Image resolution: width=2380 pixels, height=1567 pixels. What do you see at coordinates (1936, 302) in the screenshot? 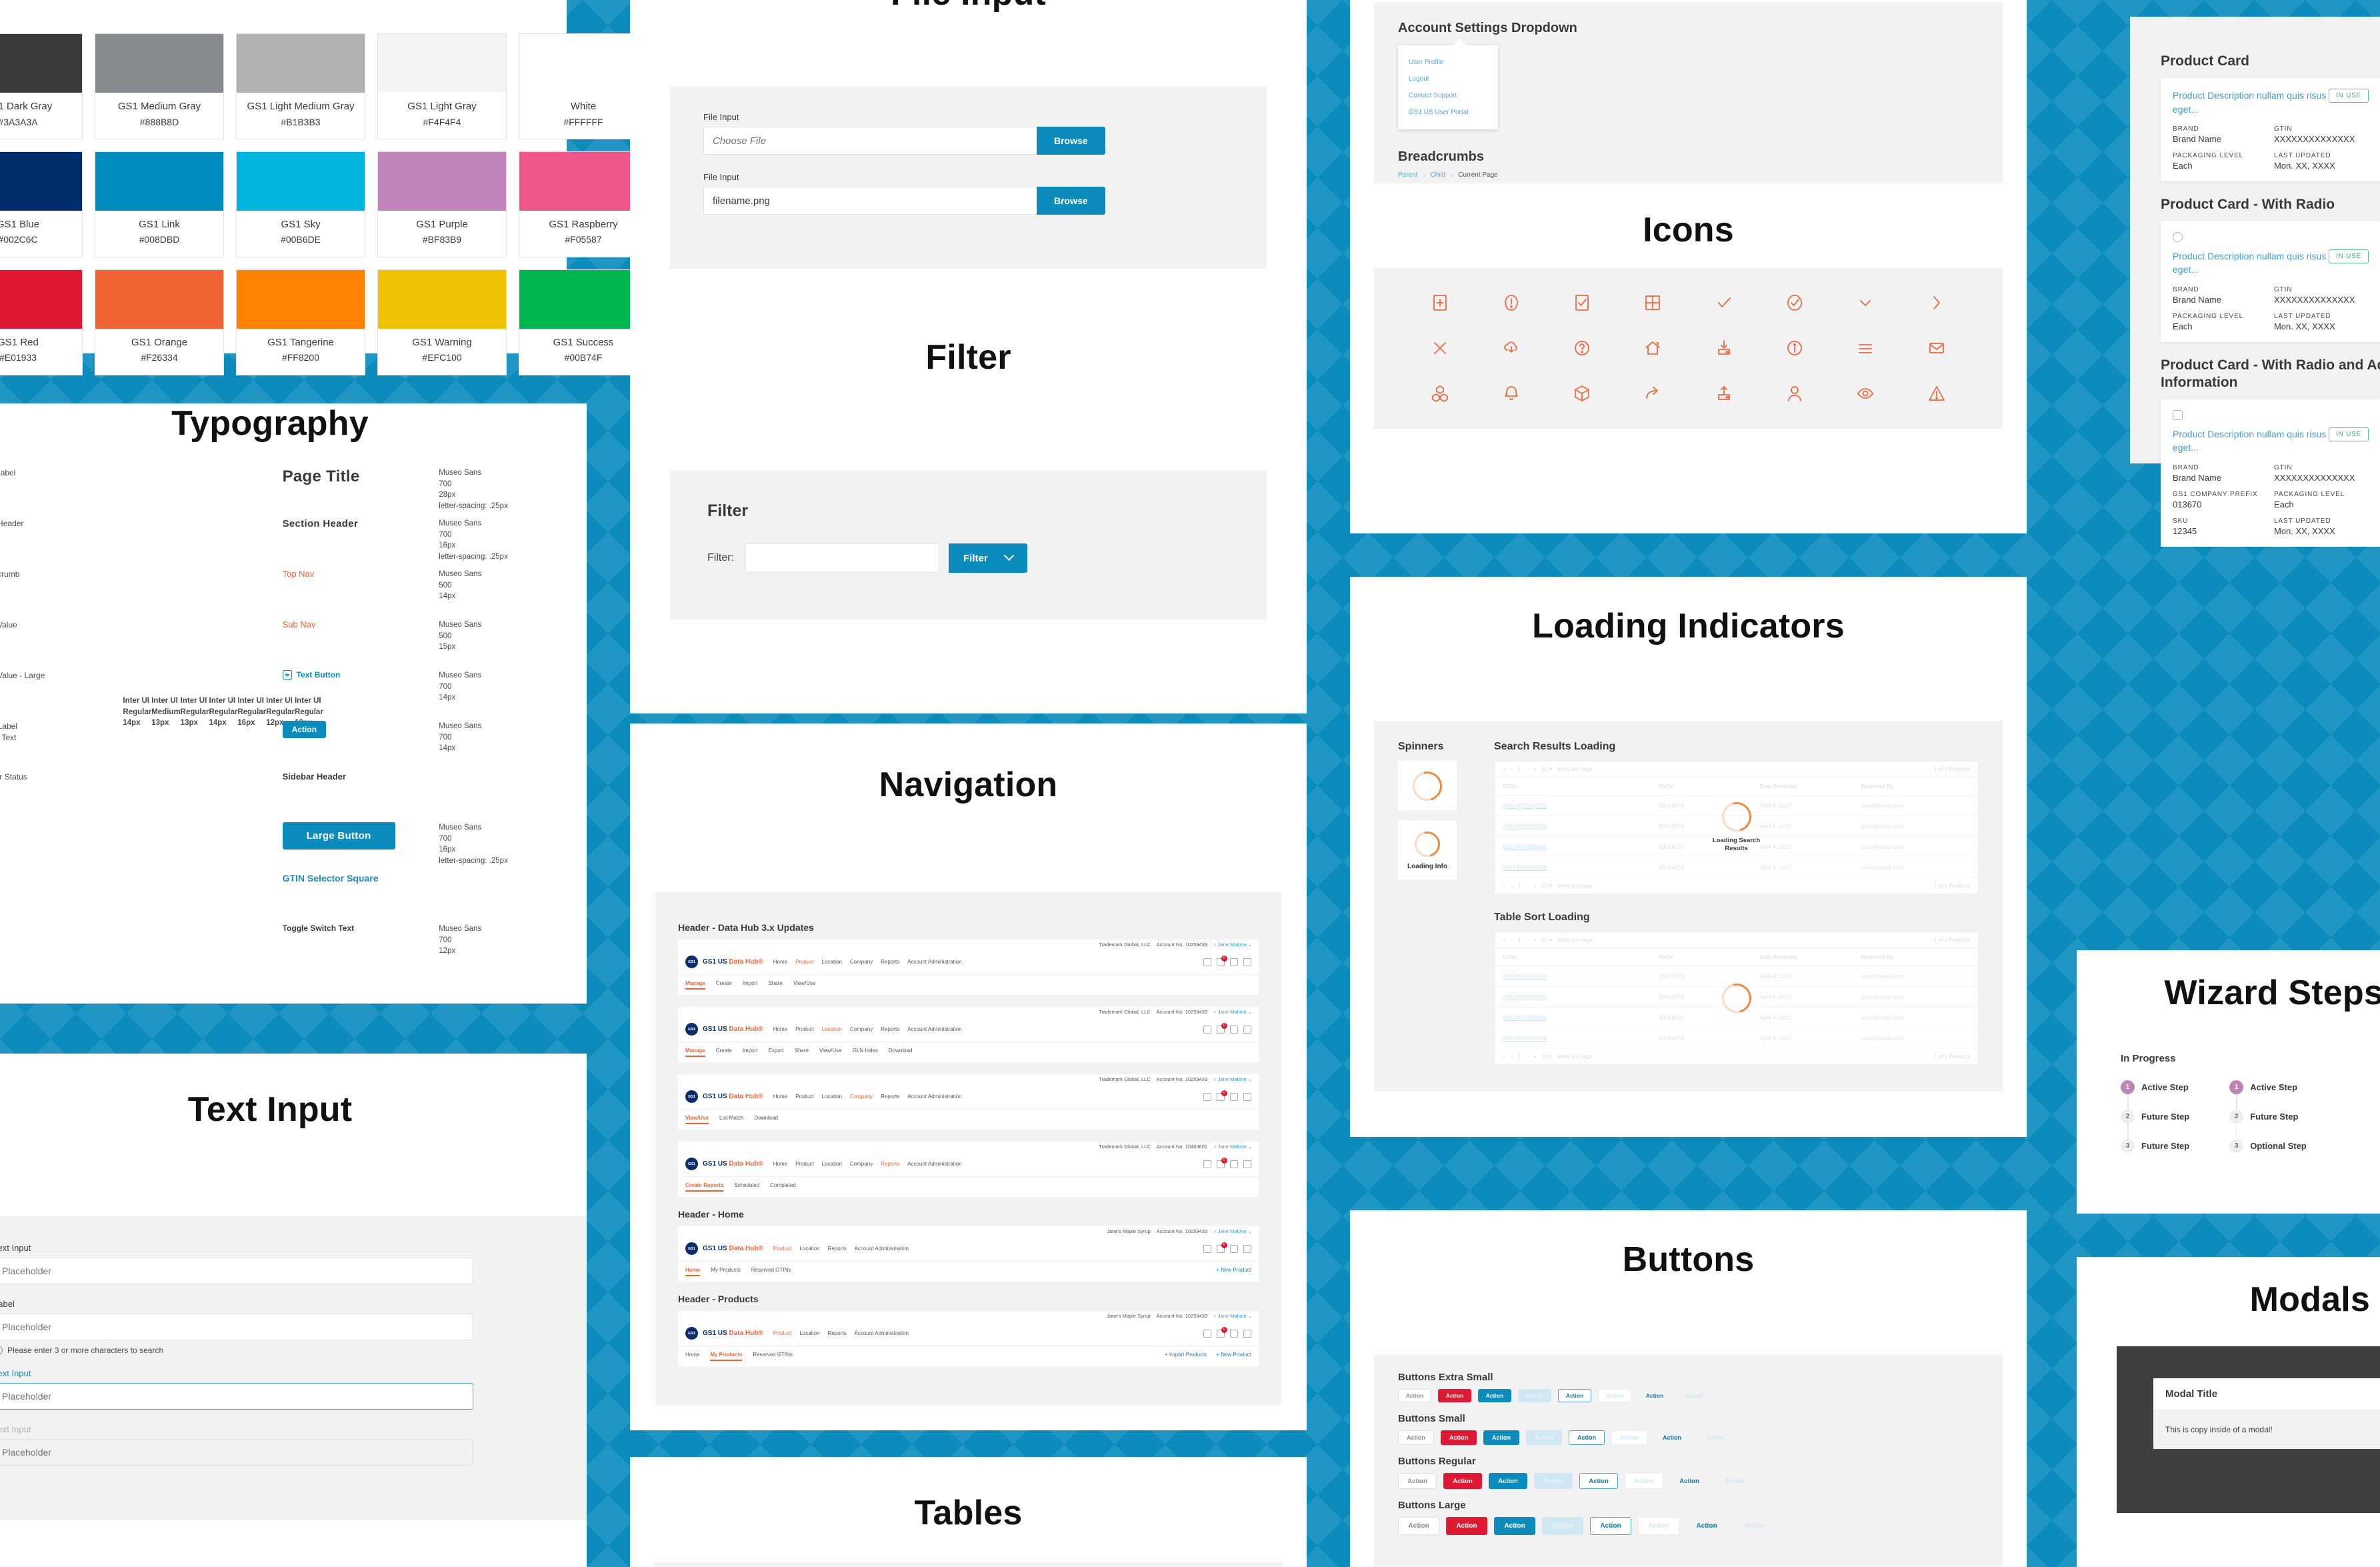
I see `chevron-right-icon` at bounding box center [1936, 302].